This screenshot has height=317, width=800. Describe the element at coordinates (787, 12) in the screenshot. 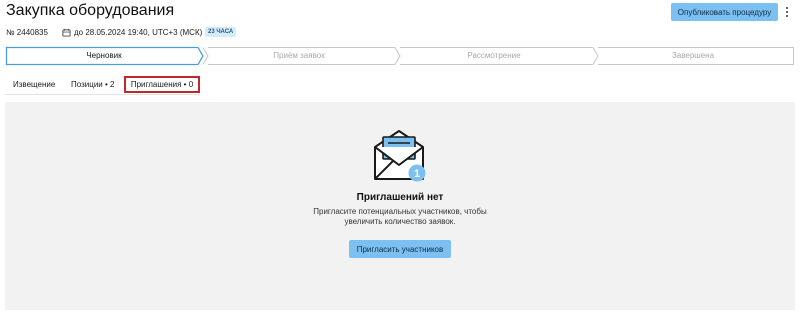

I see `more-vertical-icon` at that location.